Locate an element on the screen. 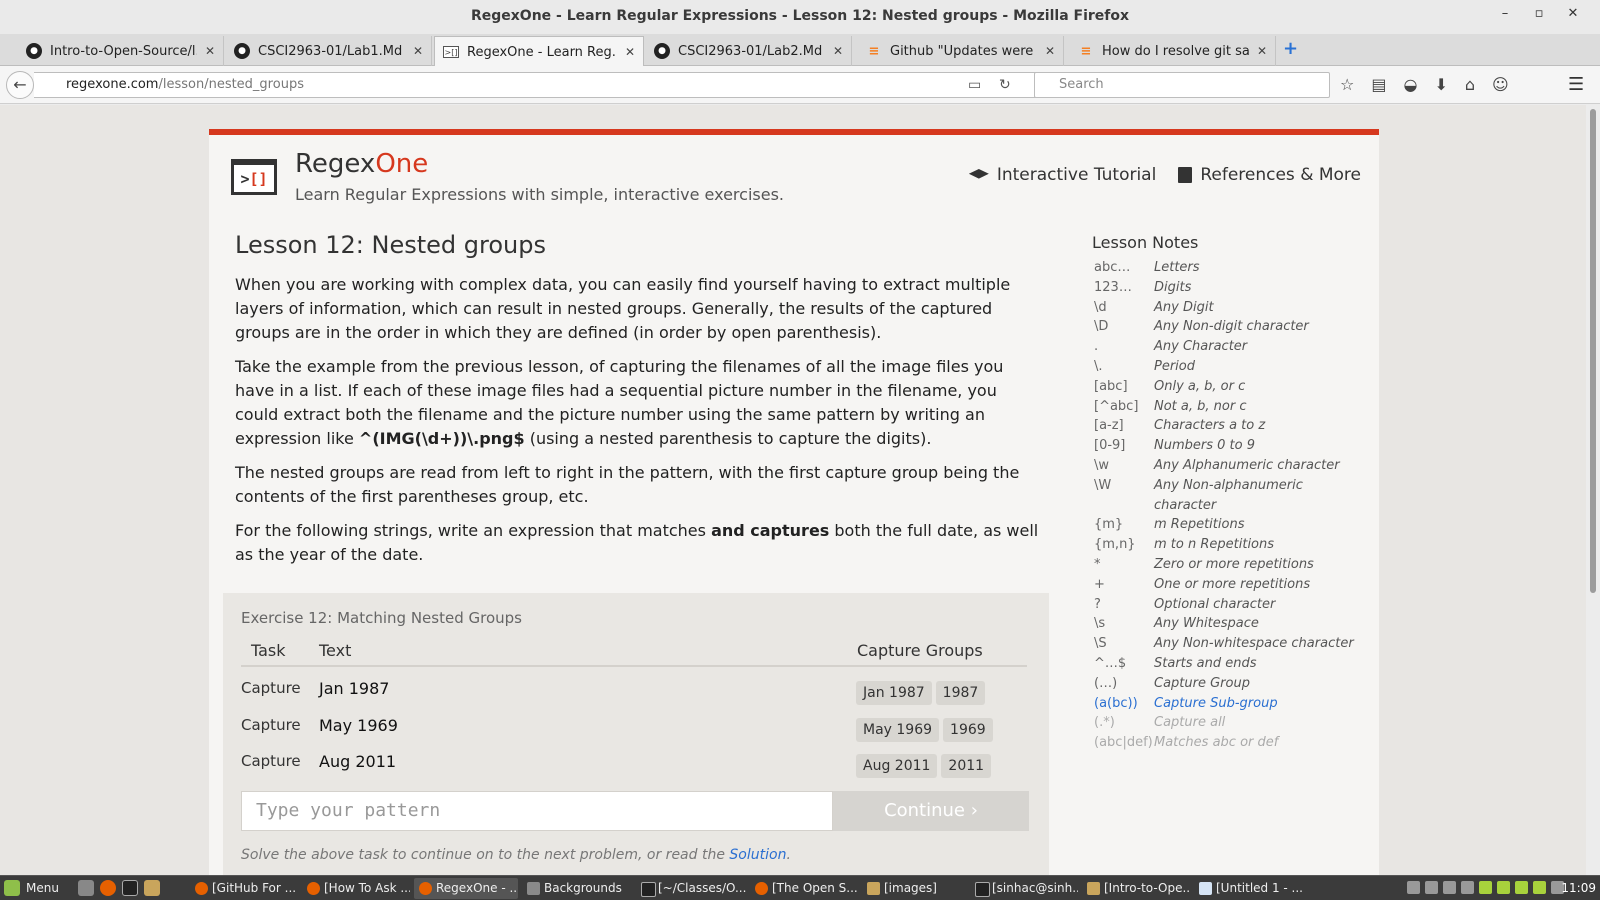 The height and width of the screenshot is (900, 1600). scrollbar-thumb is located at coordinates (1593, 351).